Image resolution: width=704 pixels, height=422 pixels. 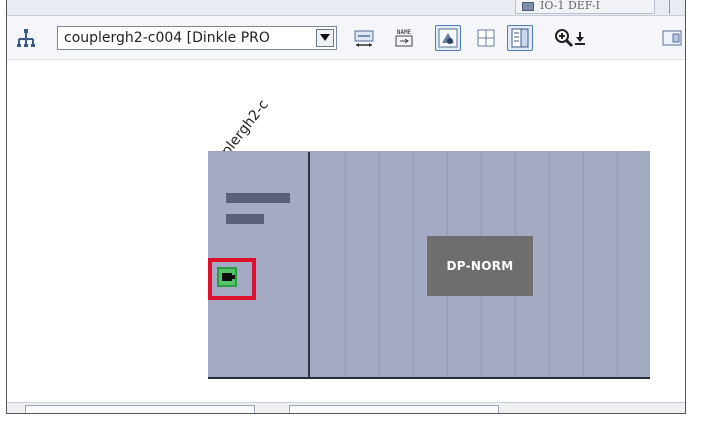 I want to click on side-panel-icon, so click(x=672, y=38).